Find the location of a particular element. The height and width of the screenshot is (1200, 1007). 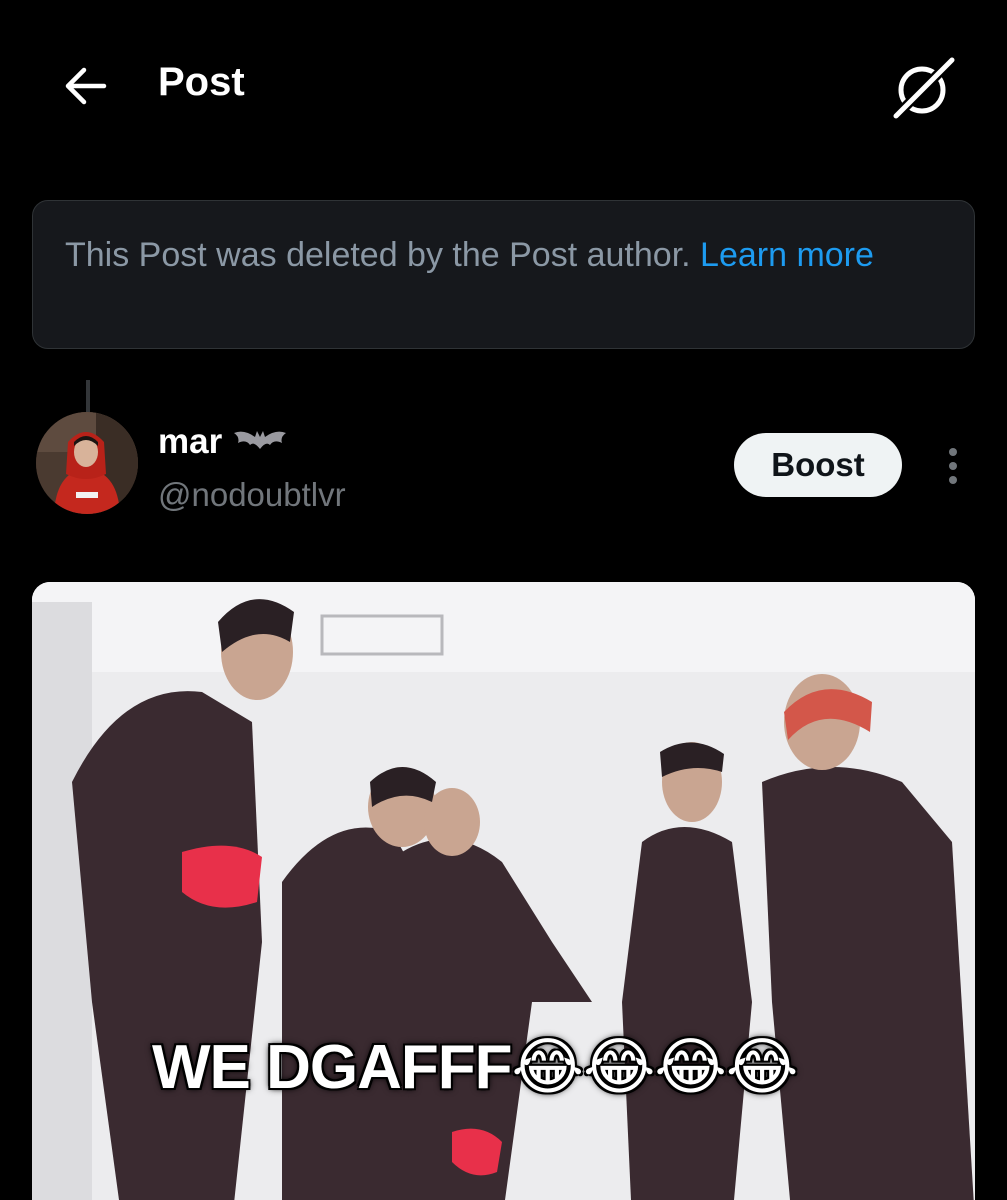

avatar is located at coordinates (87, 463).